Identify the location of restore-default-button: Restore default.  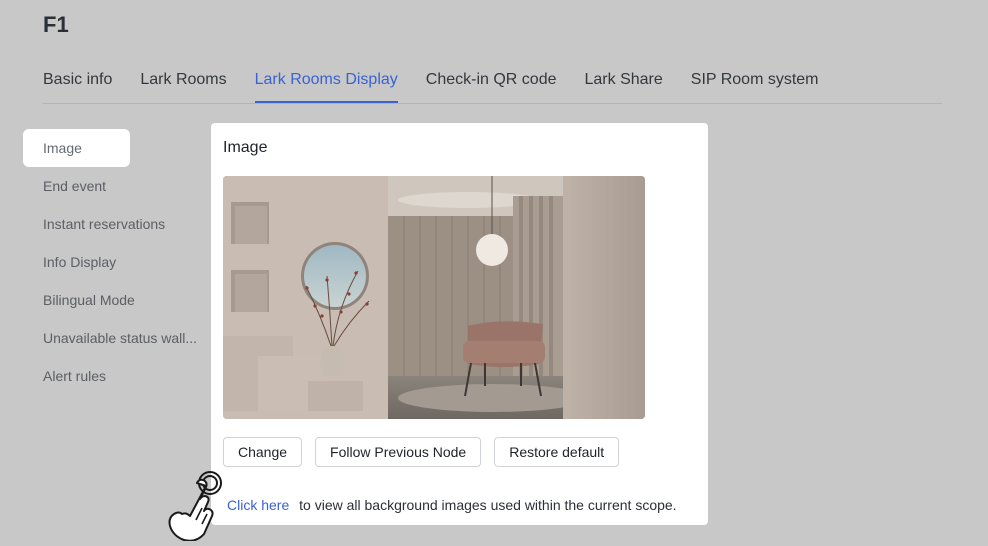
(557, 452).